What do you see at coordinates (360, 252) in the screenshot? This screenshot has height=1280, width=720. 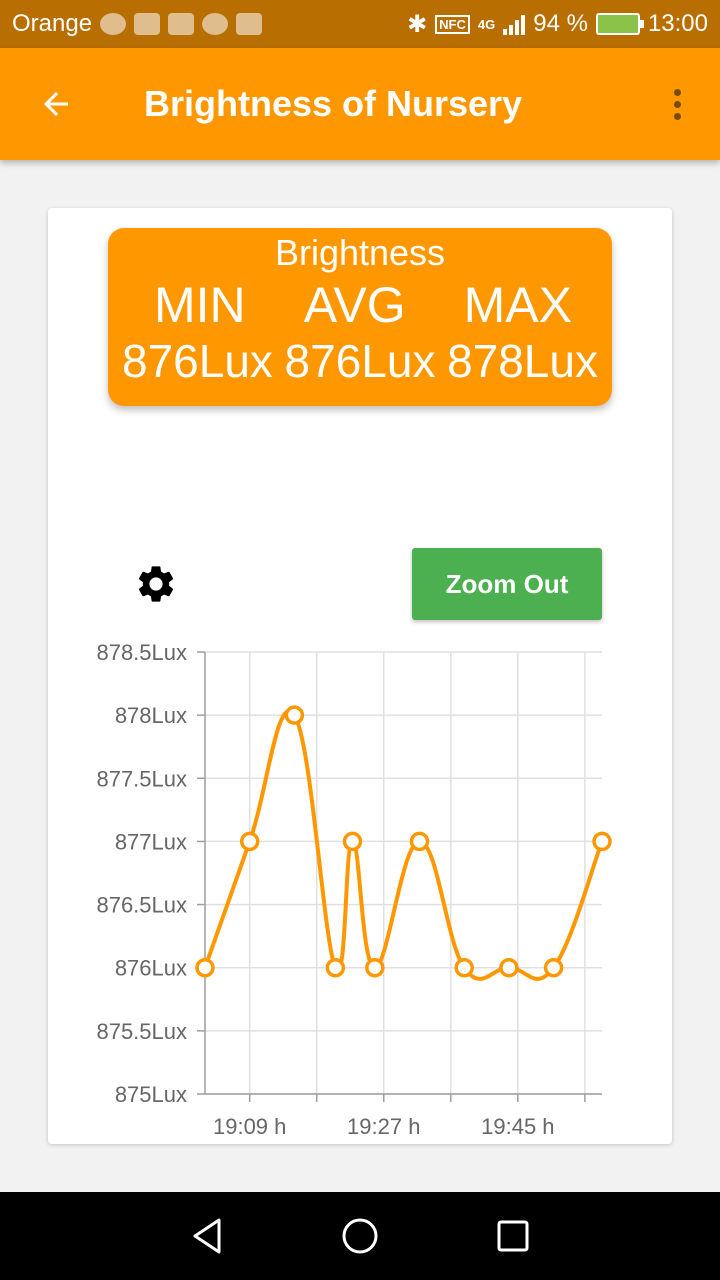 I see `summary-title: Brightness` at bounding box center [360, 252].